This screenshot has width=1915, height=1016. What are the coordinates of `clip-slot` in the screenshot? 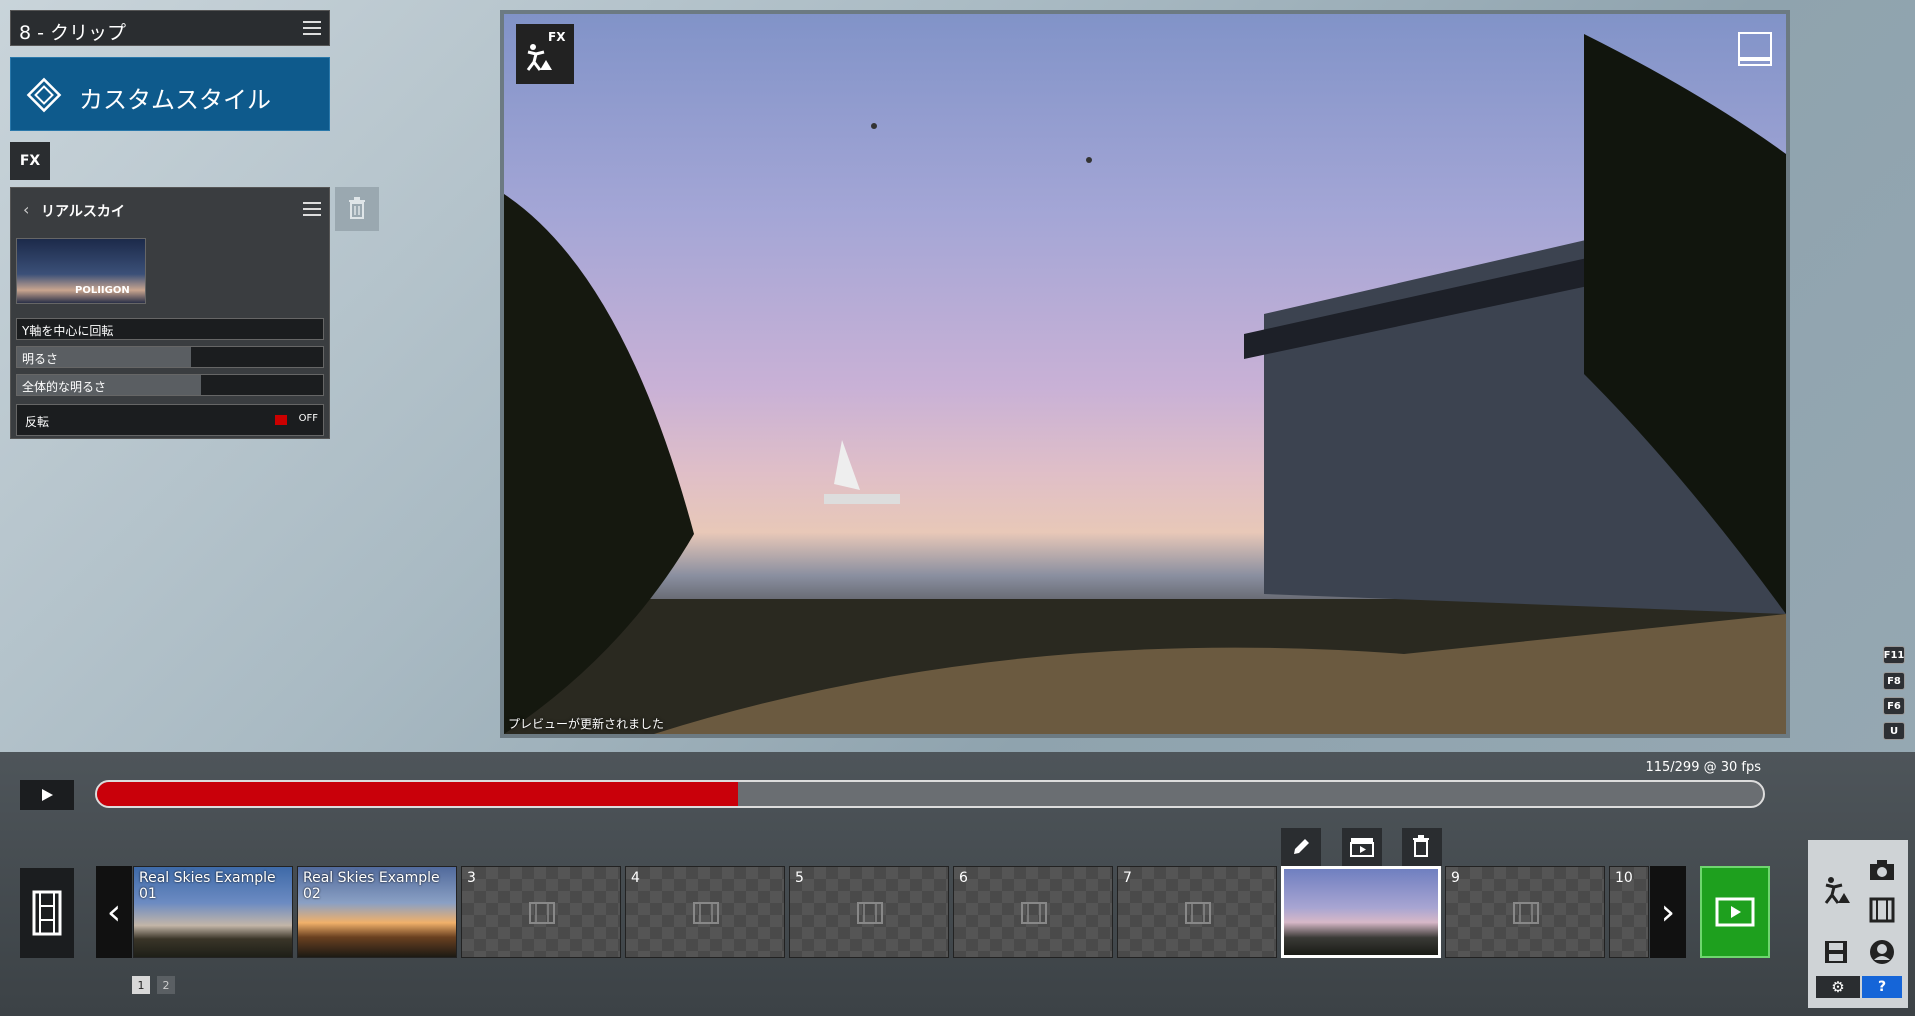 It's located at (1361, 912).